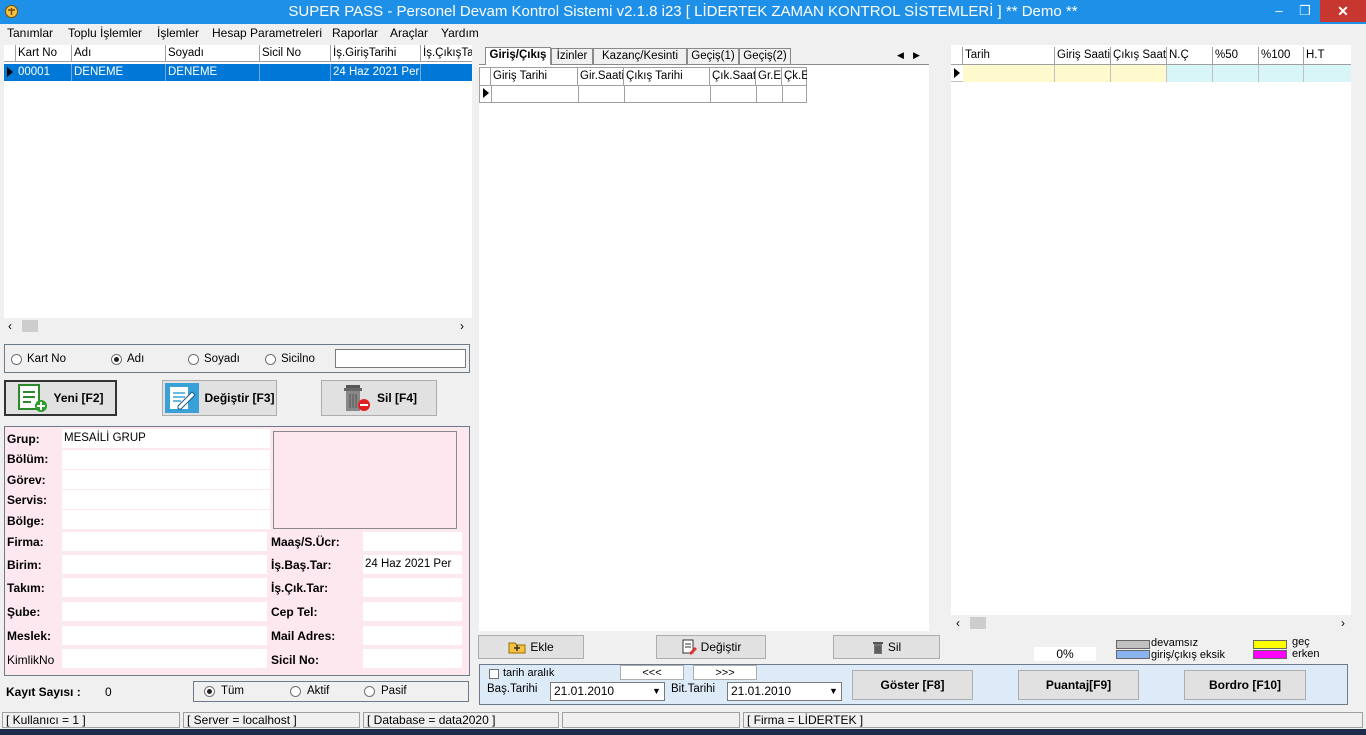 Image resolution: width=1366 pixels, height=735 pixels. Describe the element at coordinates (1343, 623) in the screenshot. I see `scroll-right-icon: ›` at that location.